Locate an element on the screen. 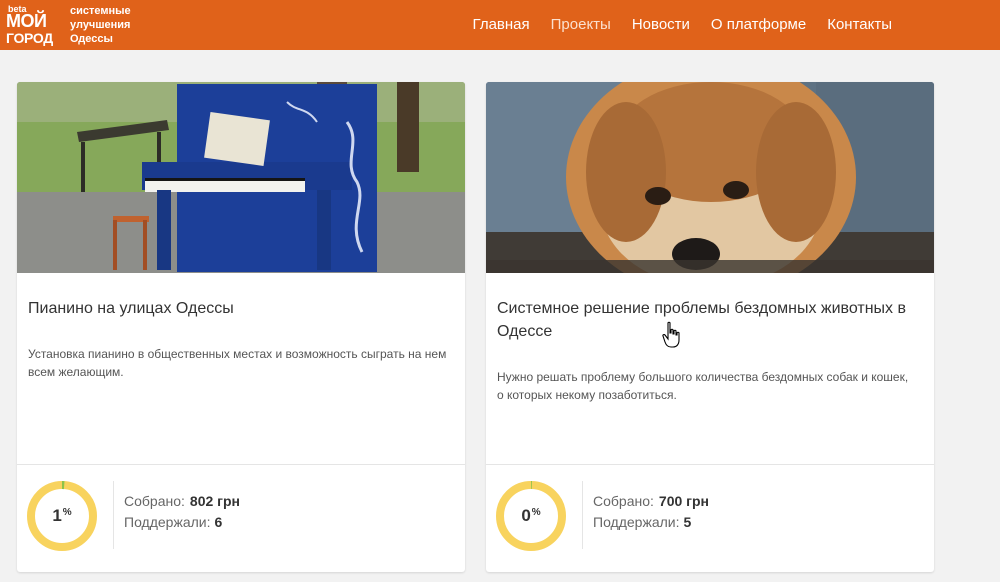 This screenshot has height=582, width=1000. nav-link-contacts: Контакты is located at coordinates (859, 25).